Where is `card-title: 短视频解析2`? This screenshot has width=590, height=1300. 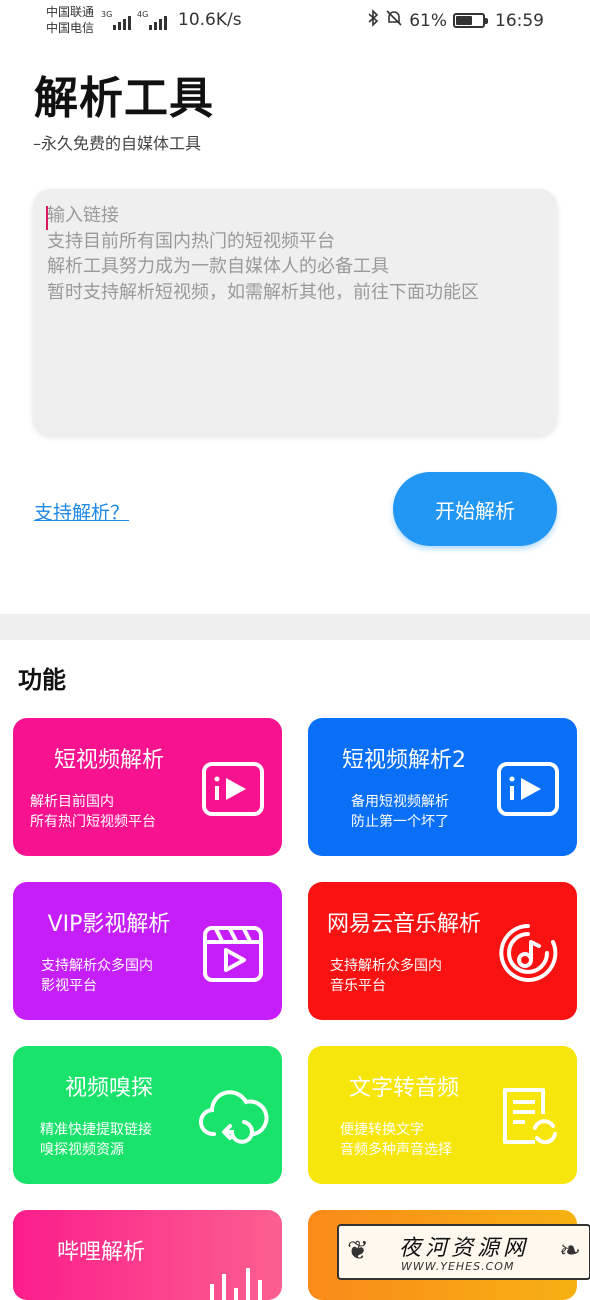
card-title: 短视频解析2 is located at coordinates (404, 760).